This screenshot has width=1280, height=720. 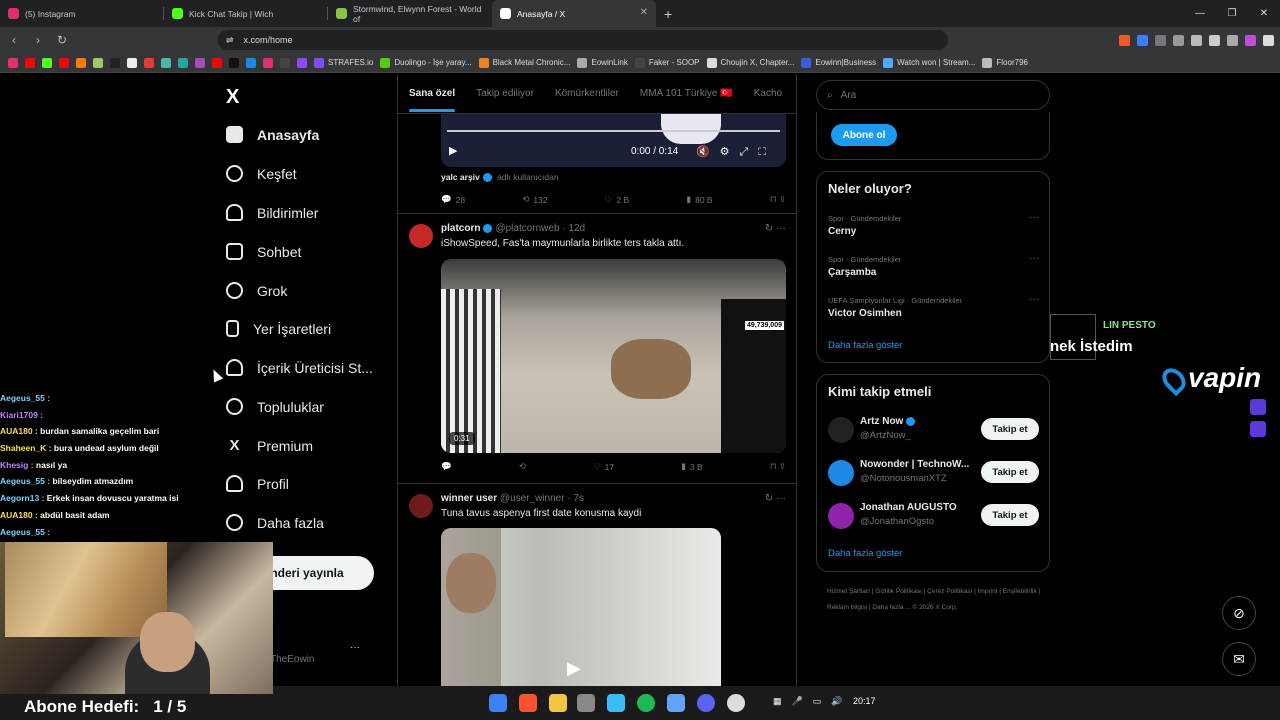 I want to click on sidebar-item-notifications: Bildirimler, so click(x=272, y=212).